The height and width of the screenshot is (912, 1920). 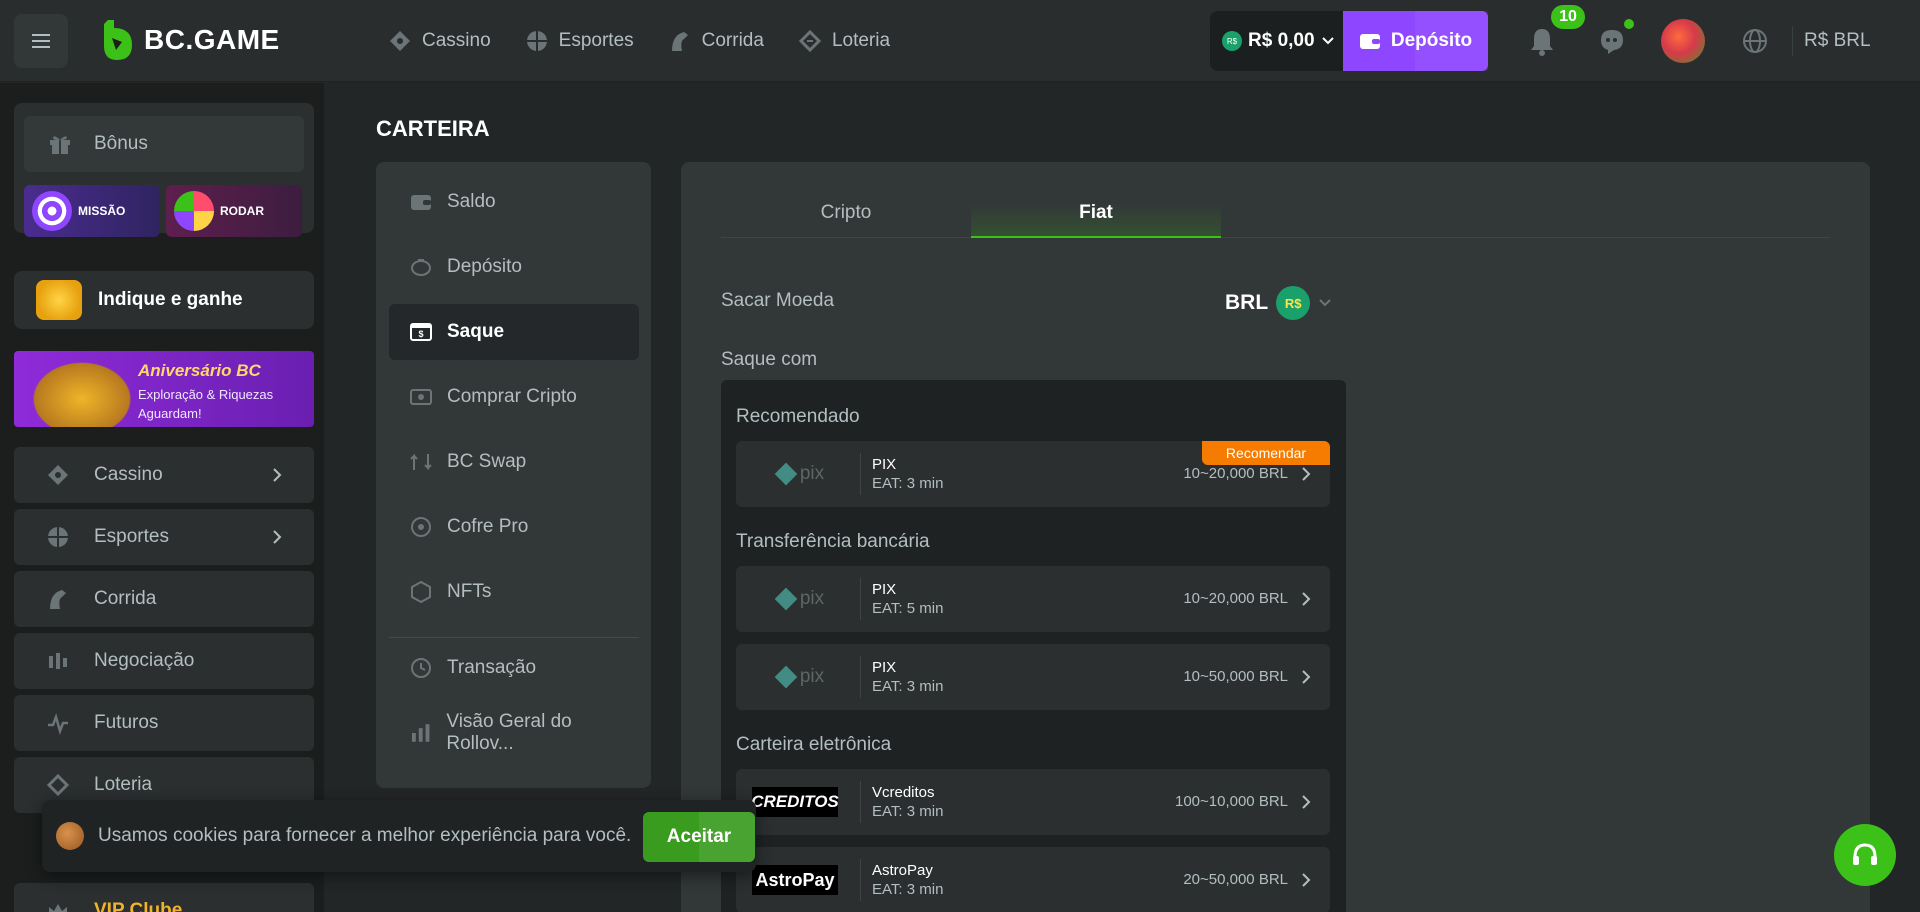 What do you see at coordinates (514, 592) in the screenshot?
I see `wallet-menu-nfts: NFTs` at bounding box center [514, 592].